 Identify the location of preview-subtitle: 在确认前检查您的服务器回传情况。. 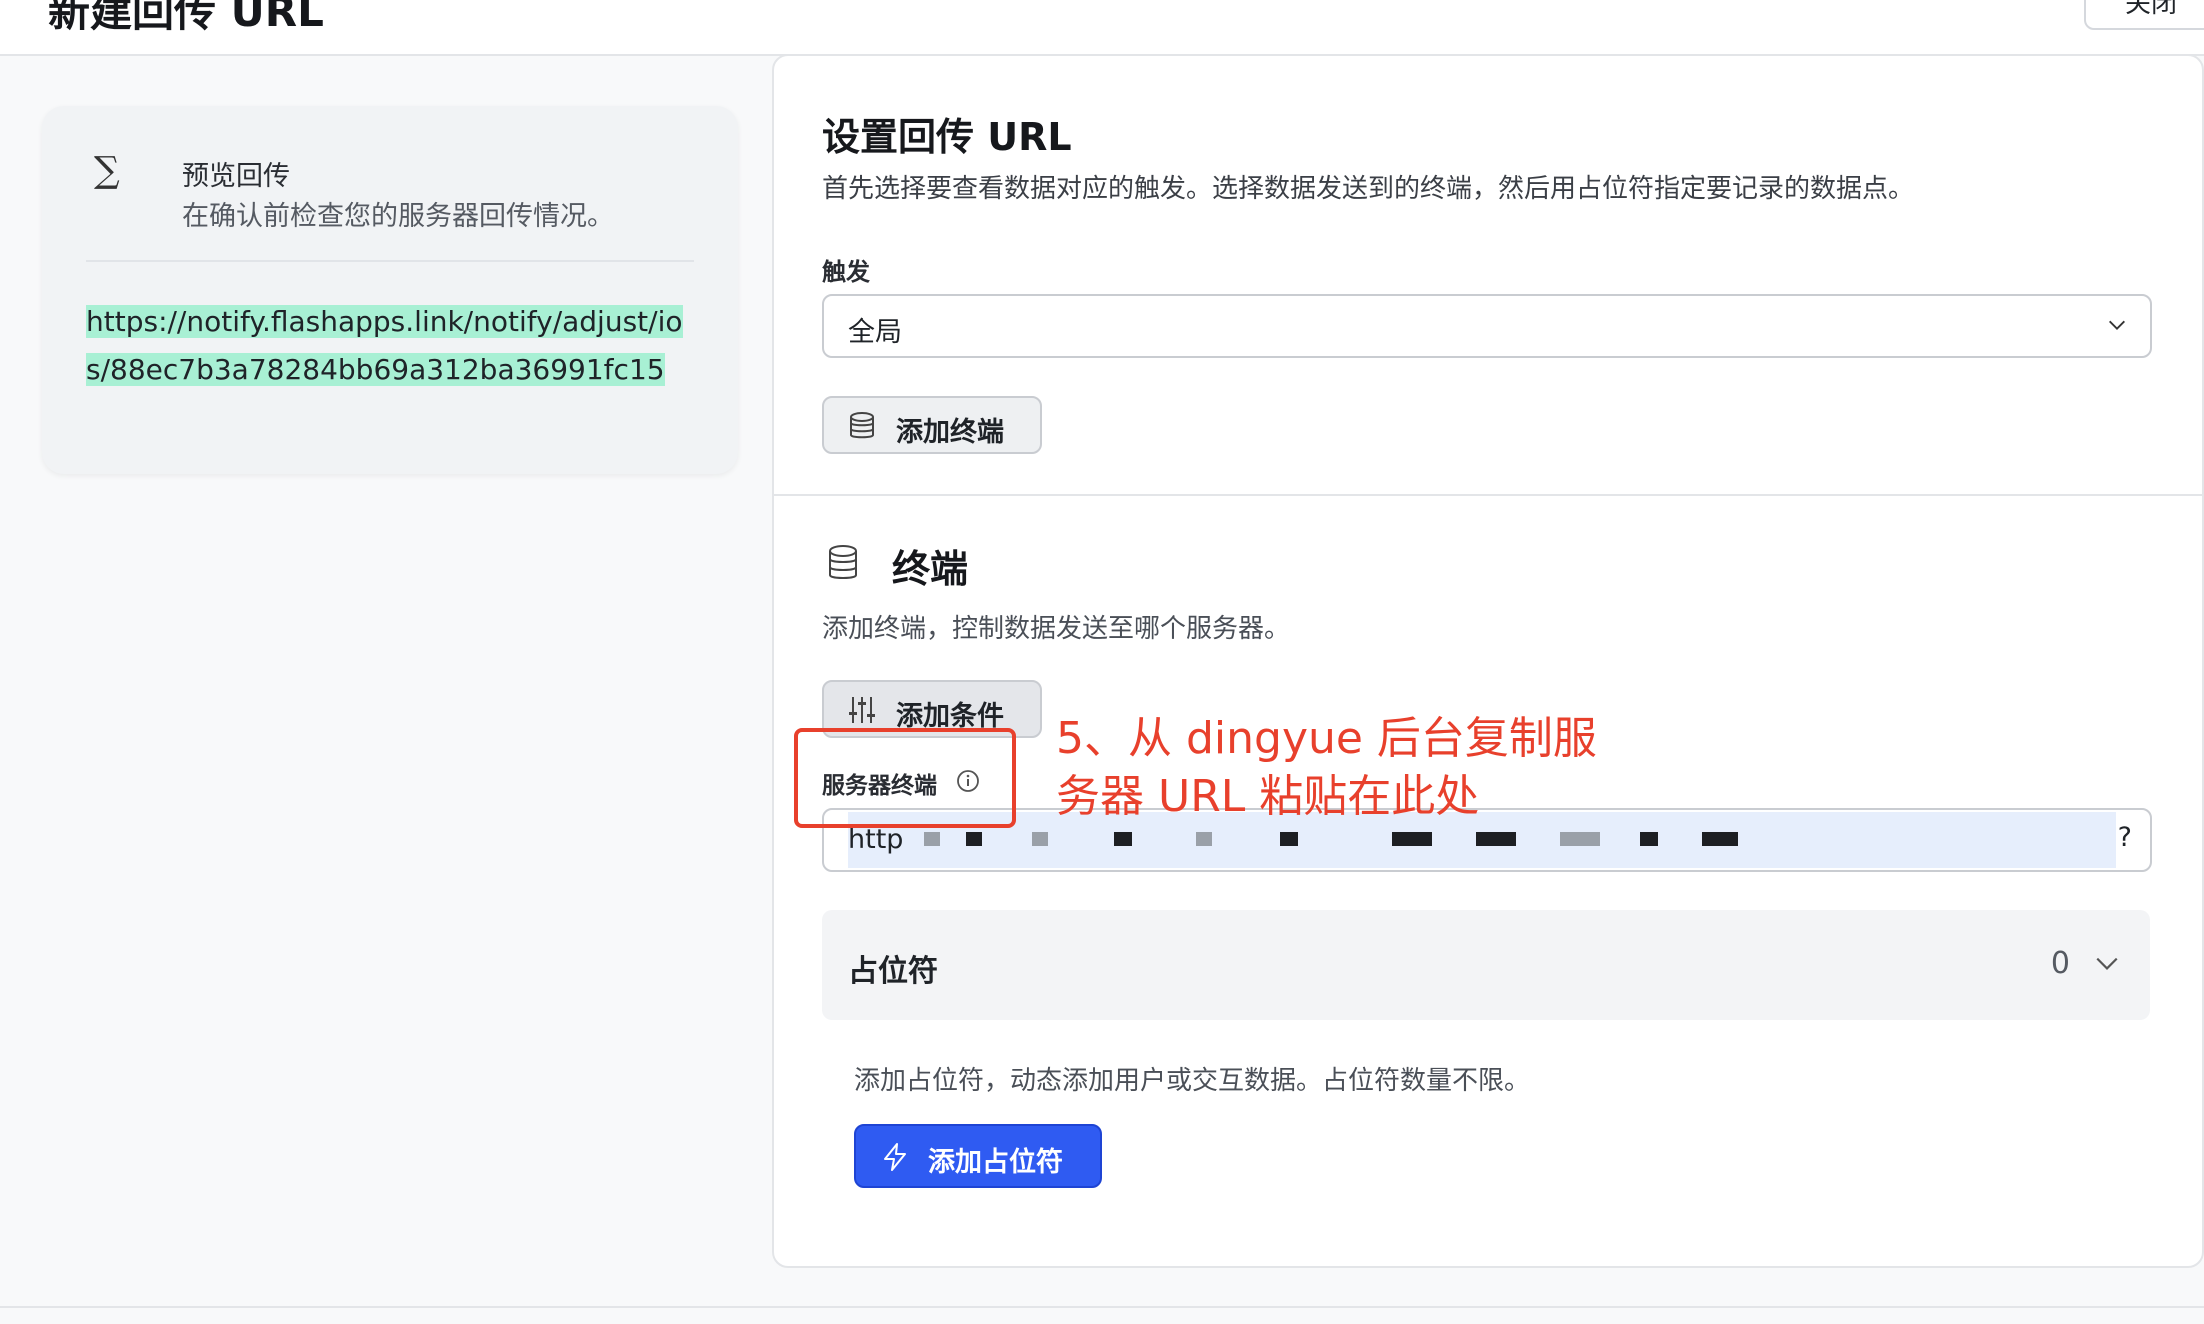
(398, 216).